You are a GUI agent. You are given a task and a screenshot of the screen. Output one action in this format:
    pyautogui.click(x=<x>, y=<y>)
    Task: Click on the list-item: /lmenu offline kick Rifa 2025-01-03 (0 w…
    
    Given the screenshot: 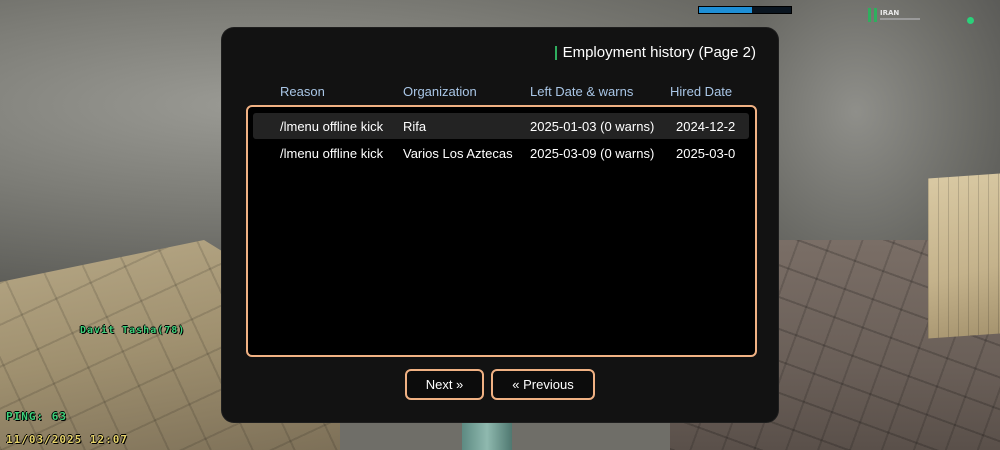 What is the action you would take?
    pyautogui.click(x=501, y=126)
    